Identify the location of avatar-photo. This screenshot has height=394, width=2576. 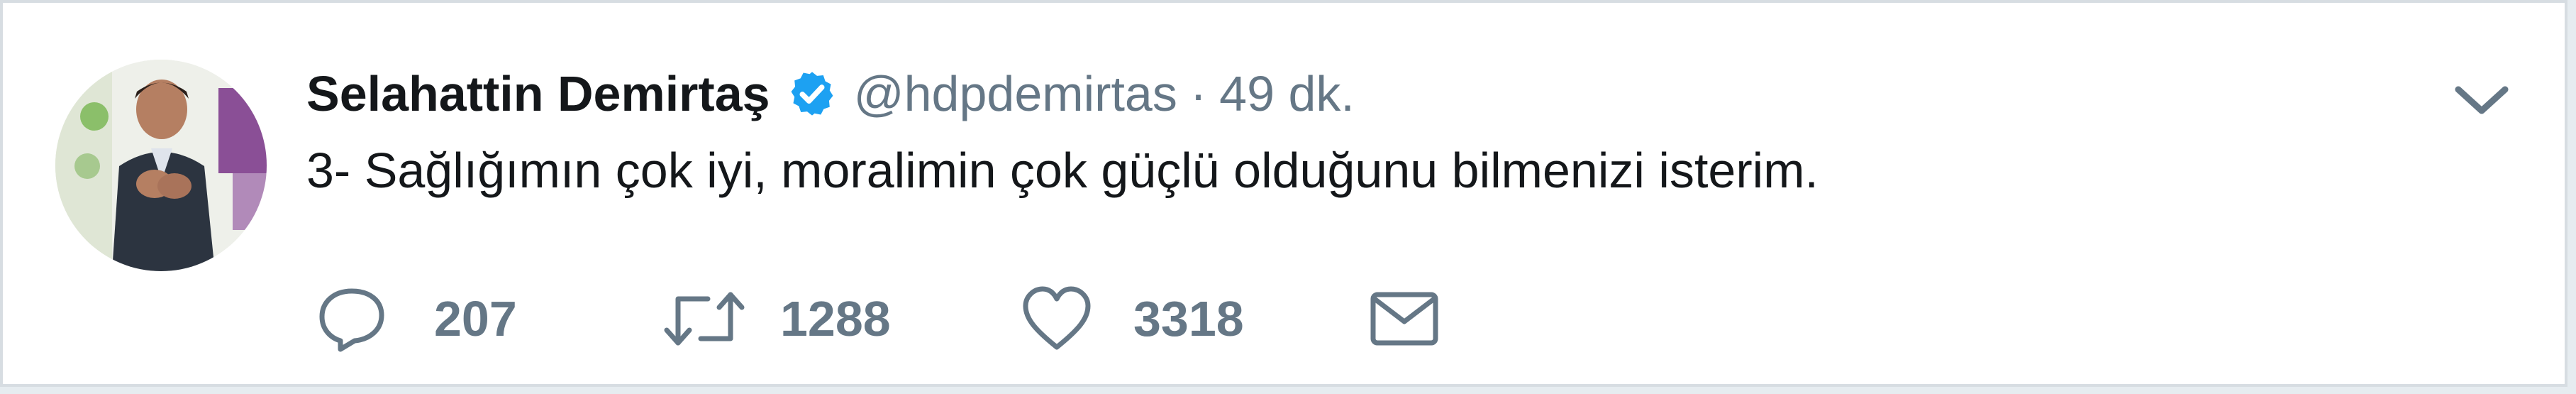
(161, 165).